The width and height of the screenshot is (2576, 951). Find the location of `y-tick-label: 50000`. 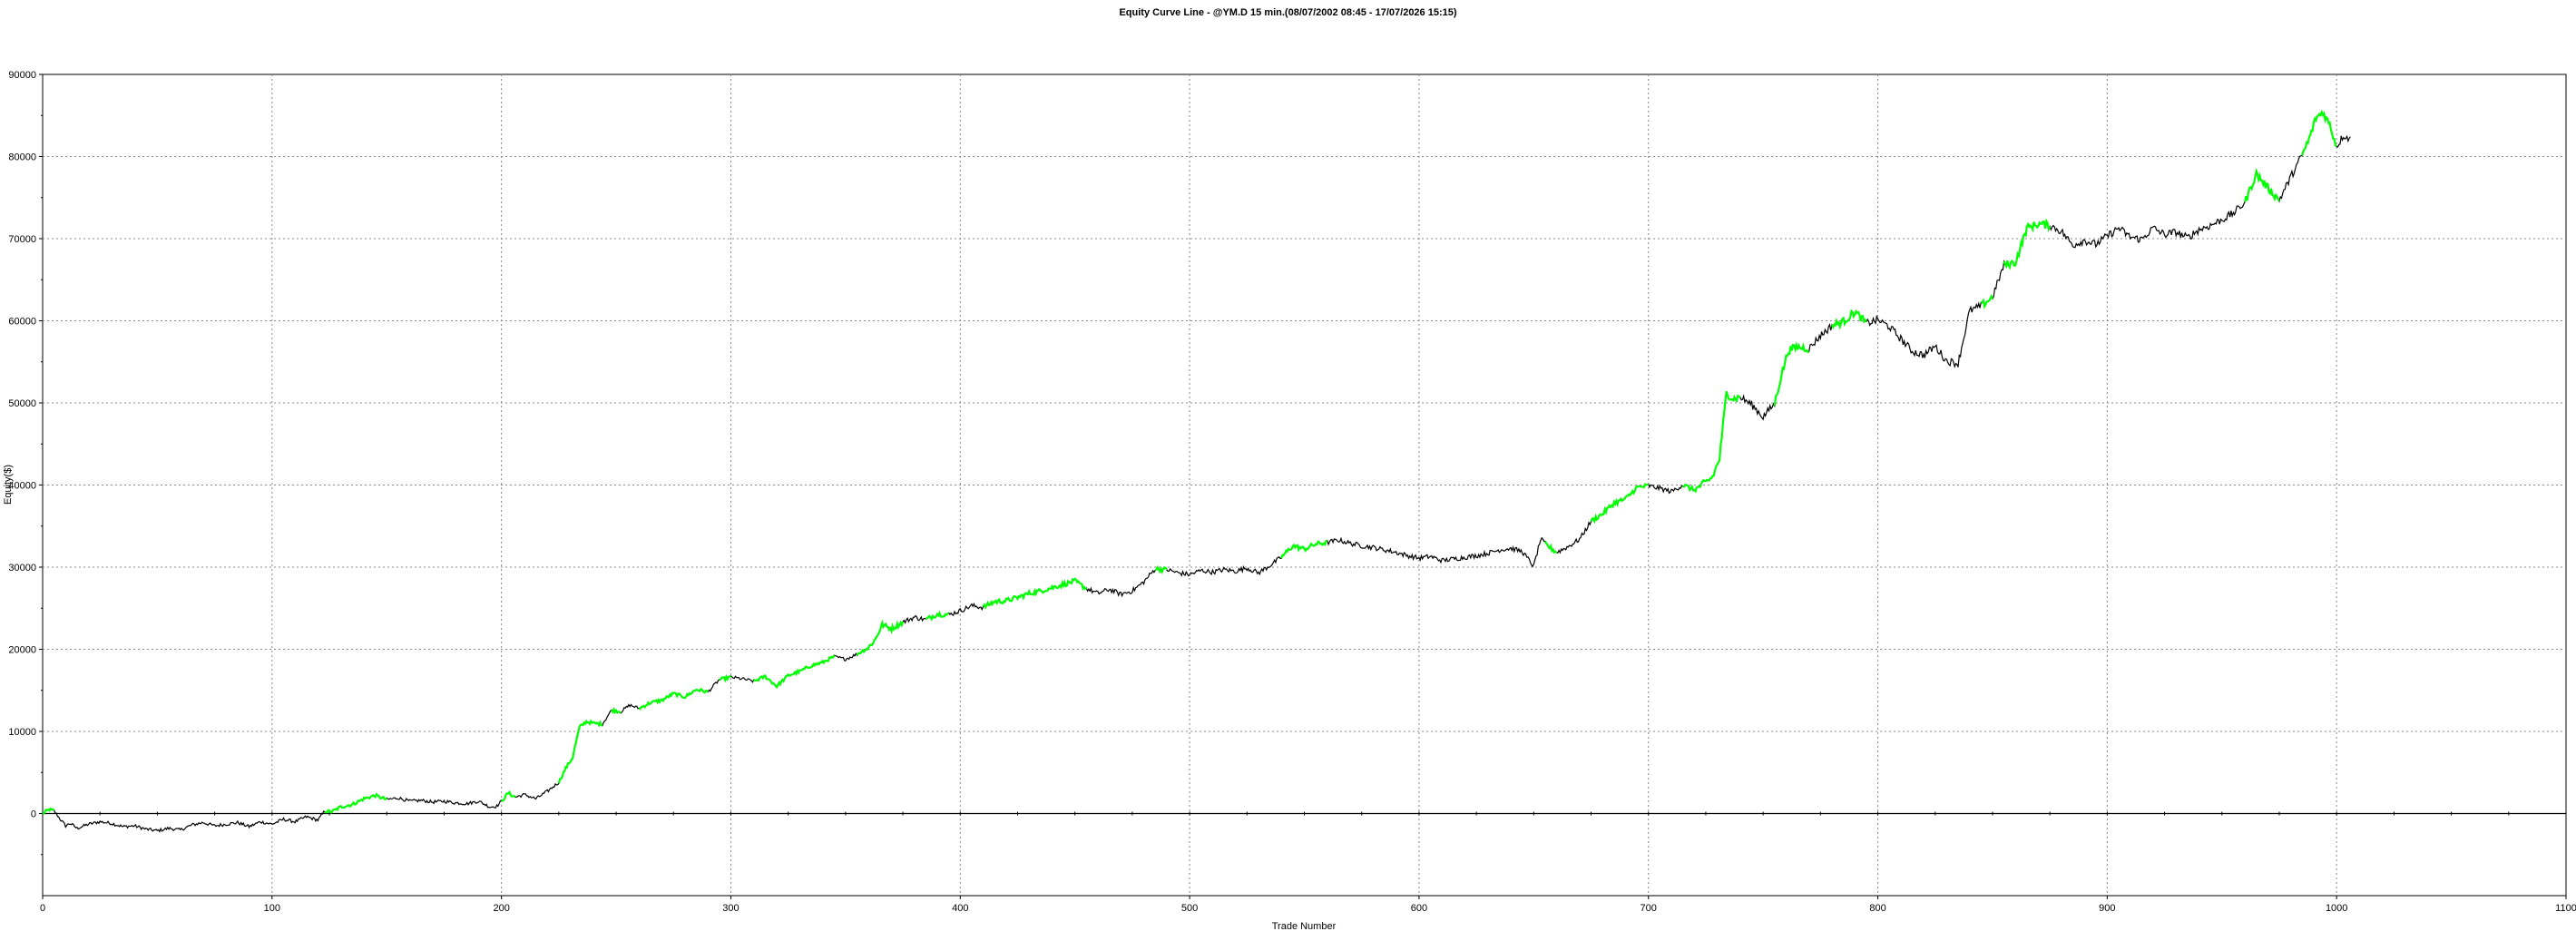

y-tick-label: 50000 is located at coordinates (22, 404).